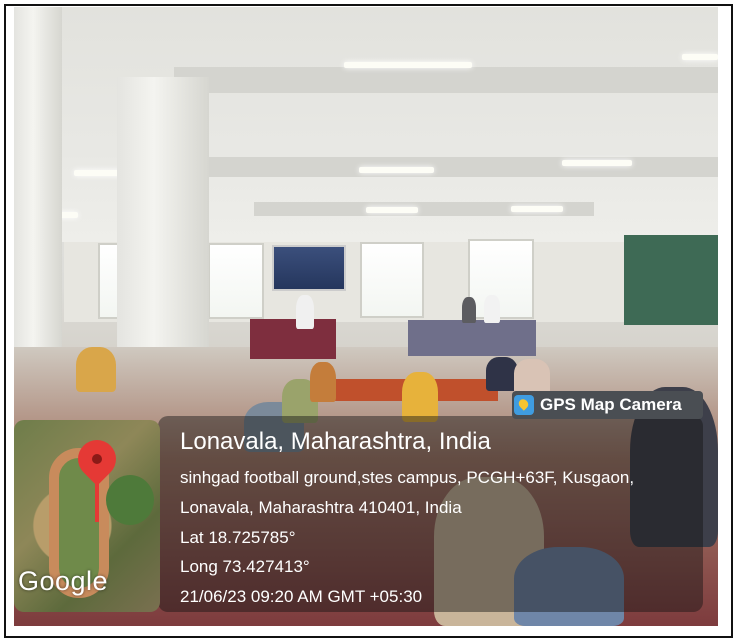 The image size is (739, 644). What do you see at coordinates (524, 405) in the screenshot?
I see `gps-map-camera-icon` at bounding box center [524, 405].